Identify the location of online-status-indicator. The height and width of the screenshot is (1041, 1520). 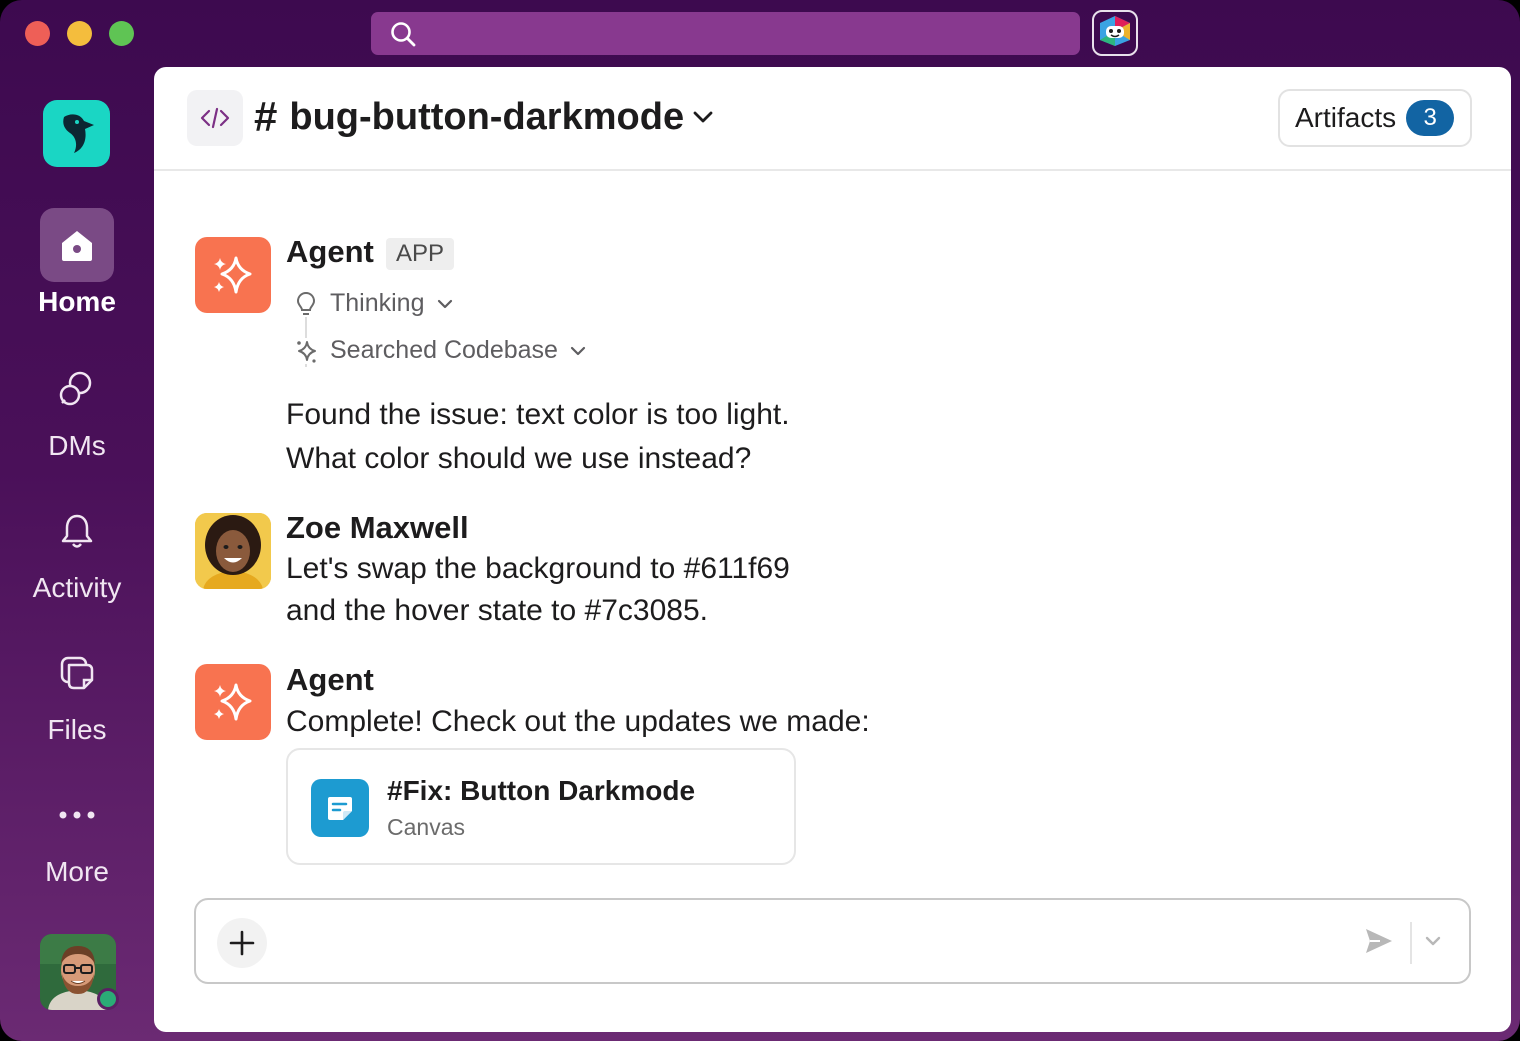
(108, 999).